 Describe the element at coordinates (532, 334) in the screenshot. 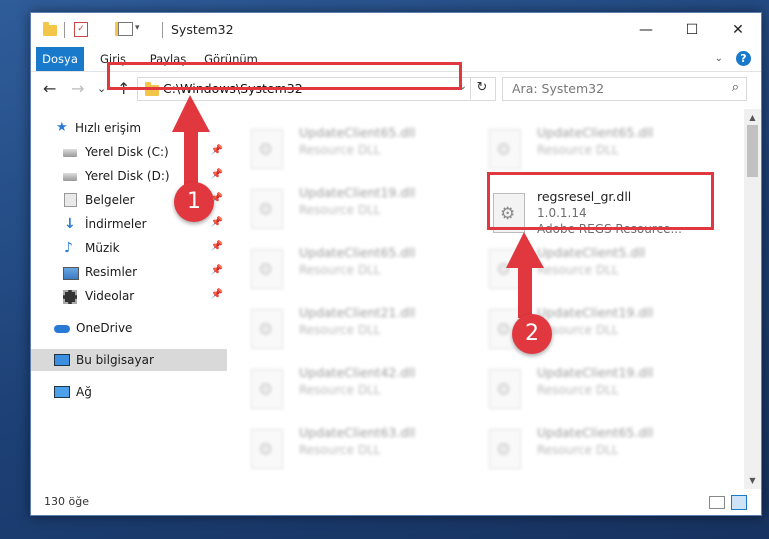

I see `step-badge-2: 2` at that location.